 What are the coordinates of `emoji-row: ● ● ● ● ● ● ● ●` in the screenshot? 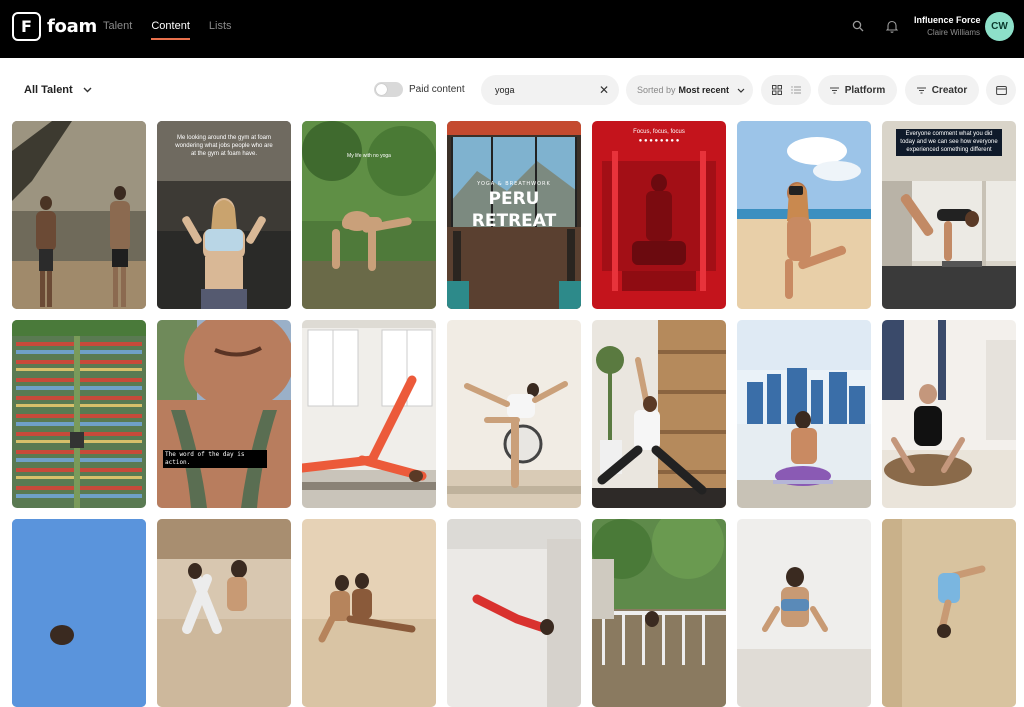 It's located at (659, 141).